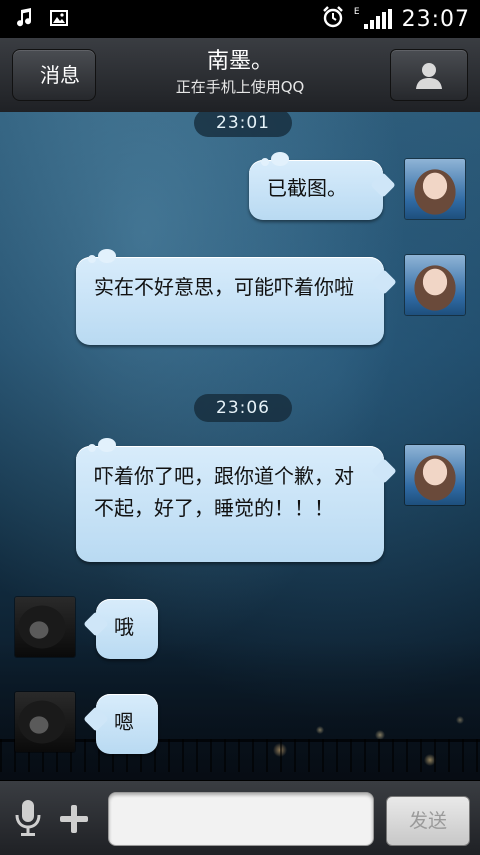 This screenshot has height=855, width=480. What do you see at coordinates (239, 61) in the screenshot?
I see `contact-name: 南墨。` at bounding box center [239, 61].